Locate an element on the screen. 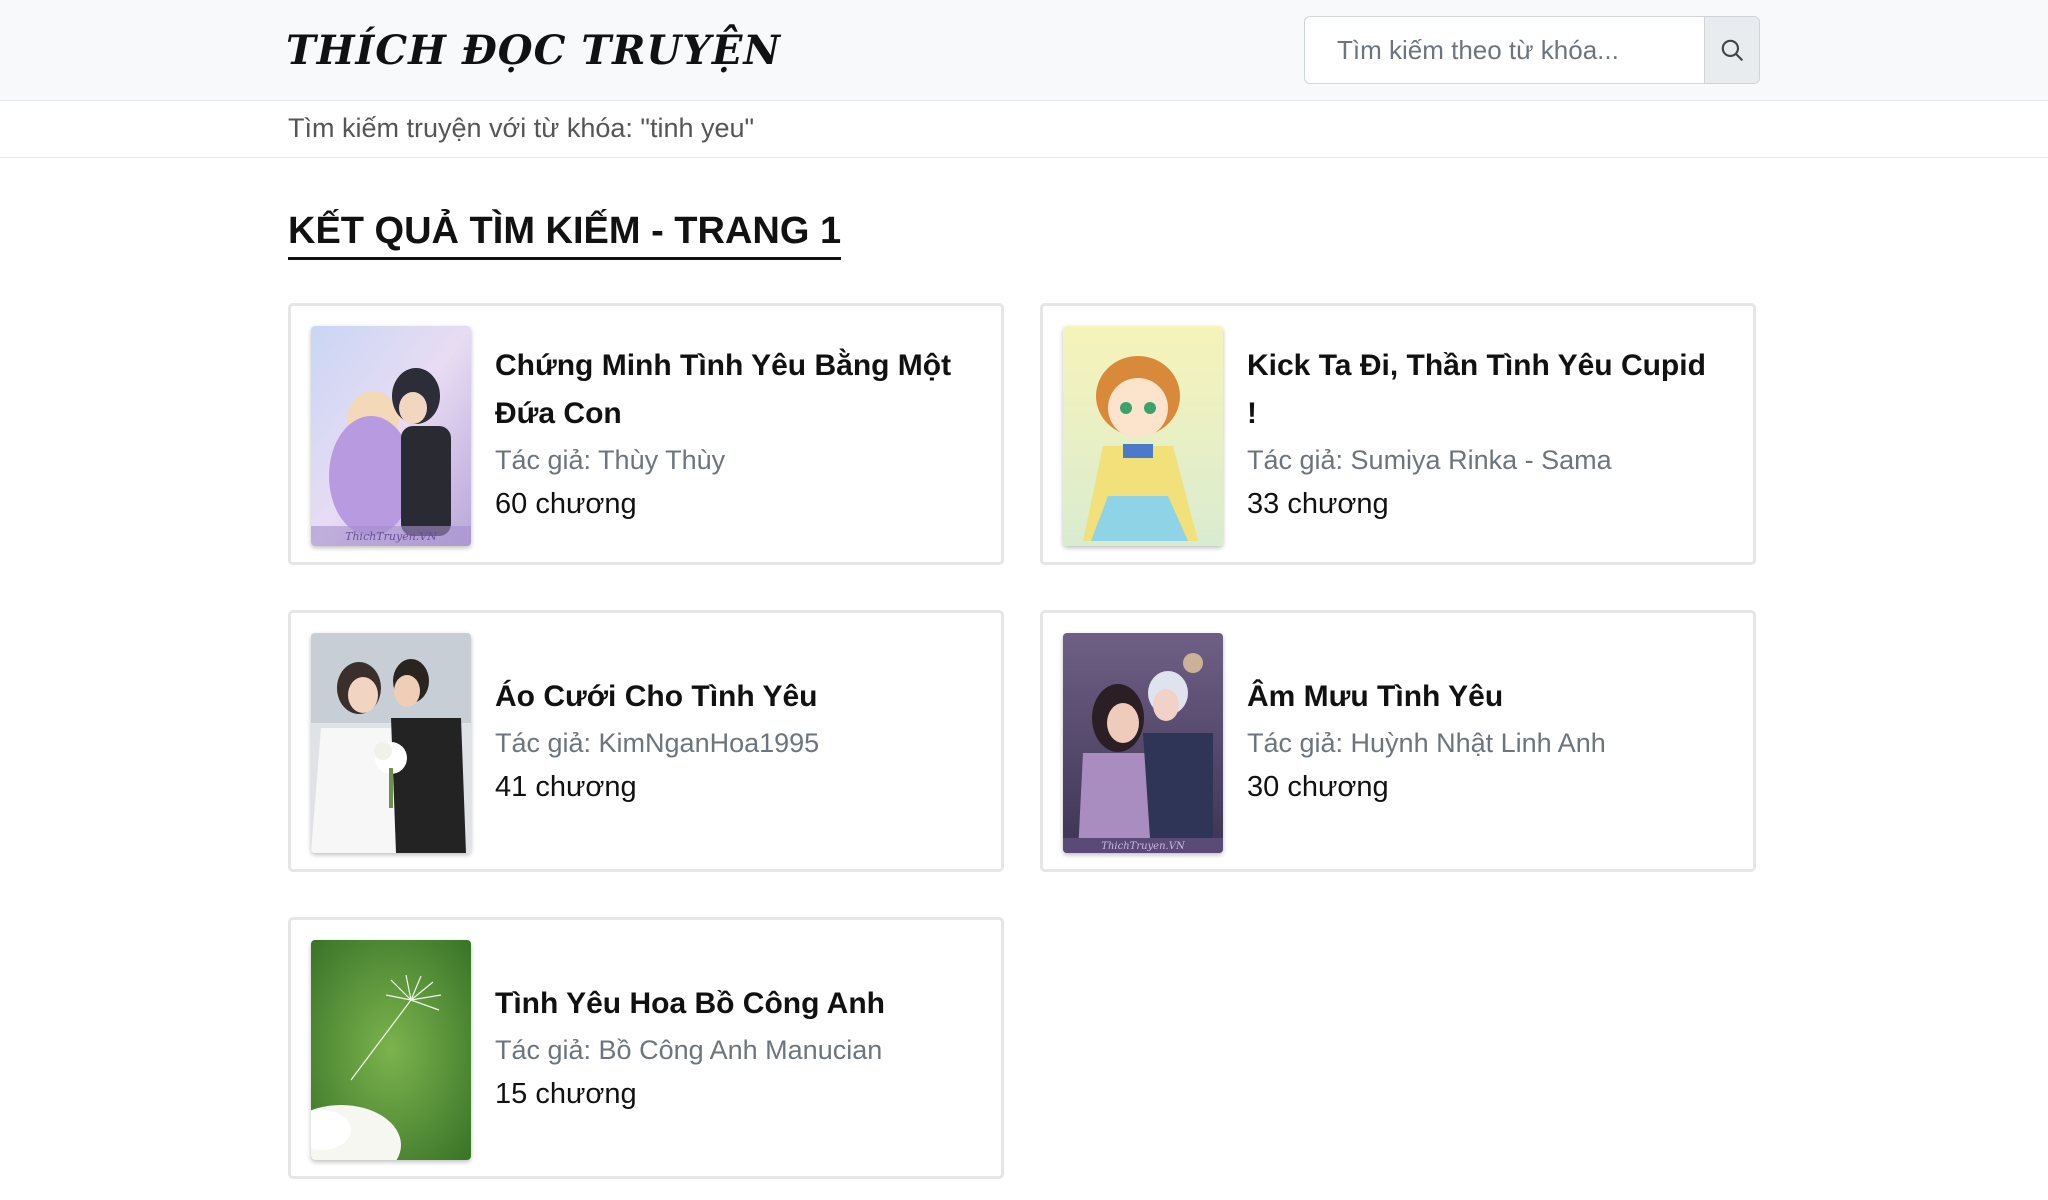 Image resolution: width=2048 pixels, height=1200 pixels. site-logo: THÍCH ĐỌC TRUYỆN is located at coordinates (533, 50).